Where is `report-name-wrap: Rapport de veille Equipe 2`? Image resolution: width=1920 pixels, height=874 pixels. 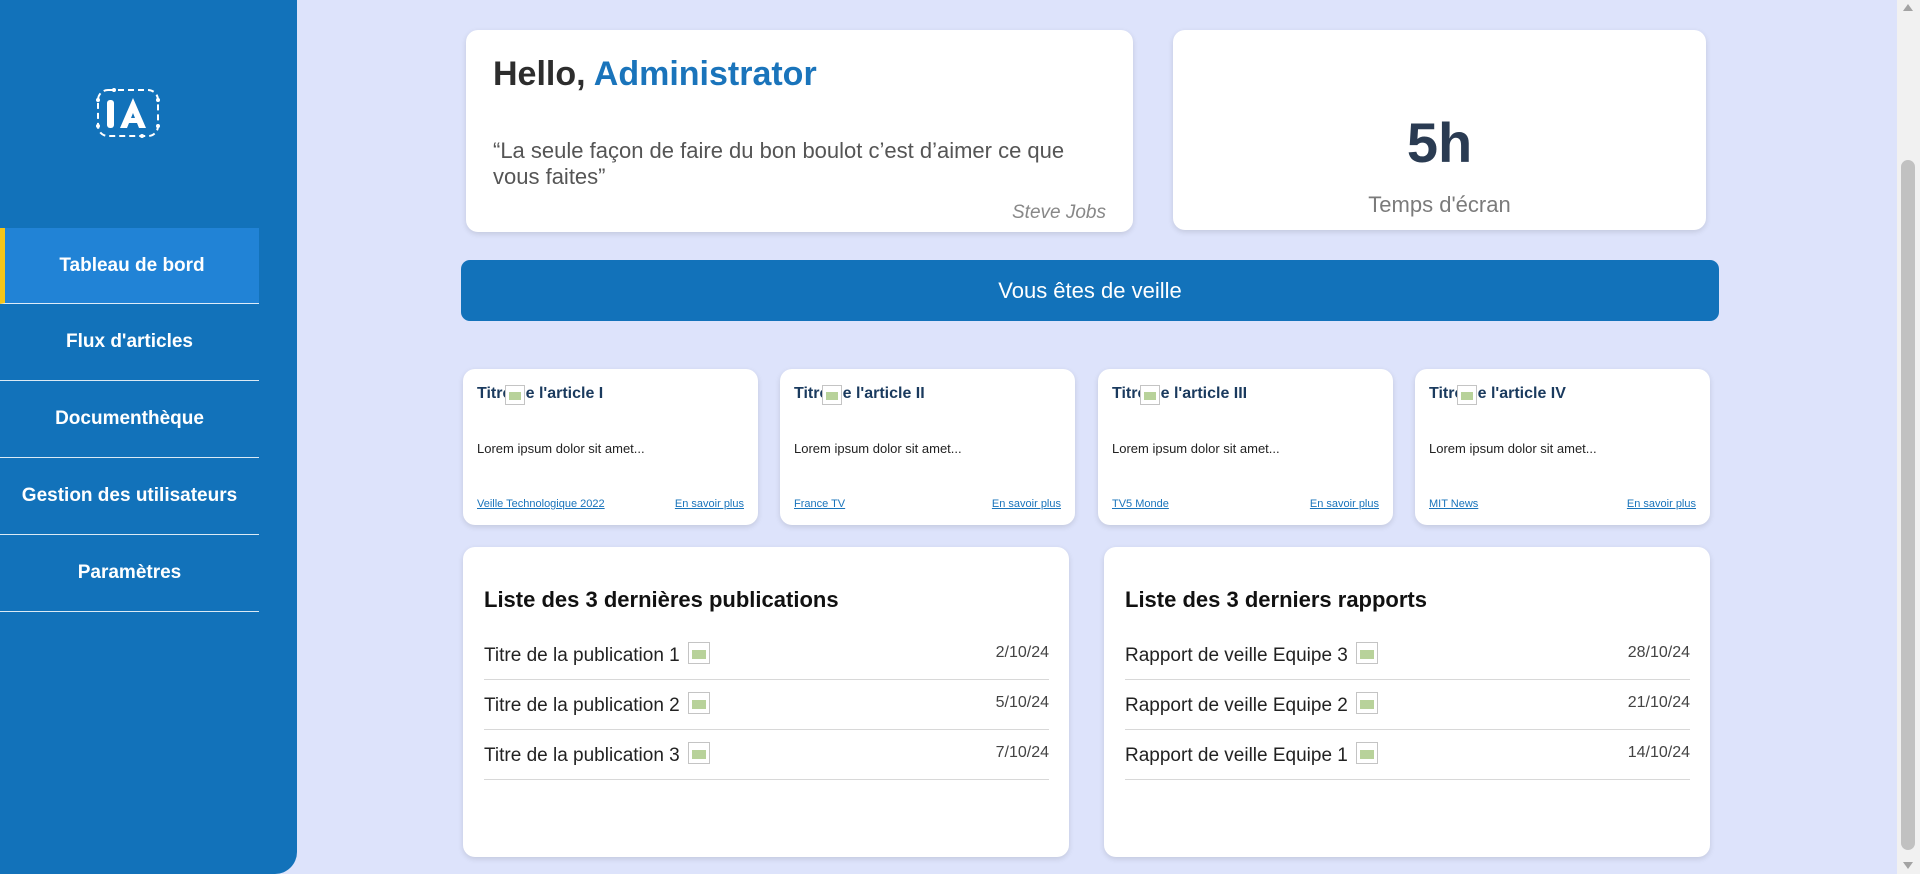
report-name-wrap: Rapport de veille Equipe 2 is located at coordinates (1251, 704).